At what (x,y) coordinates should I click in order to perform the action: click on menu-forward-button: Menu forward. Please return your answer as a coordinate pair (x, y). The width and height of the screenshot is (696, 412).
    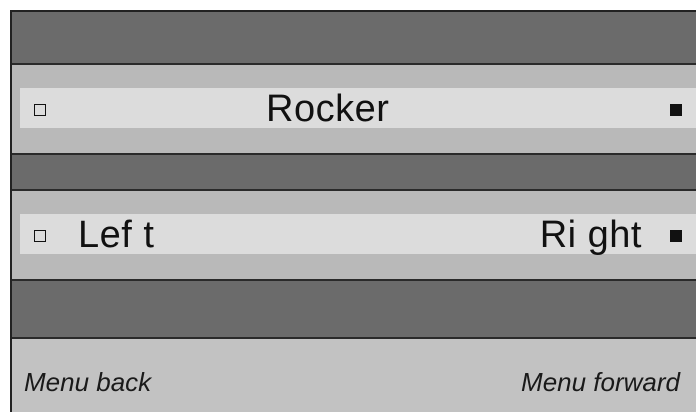
    Looking at the image, I should click on (600, 382).